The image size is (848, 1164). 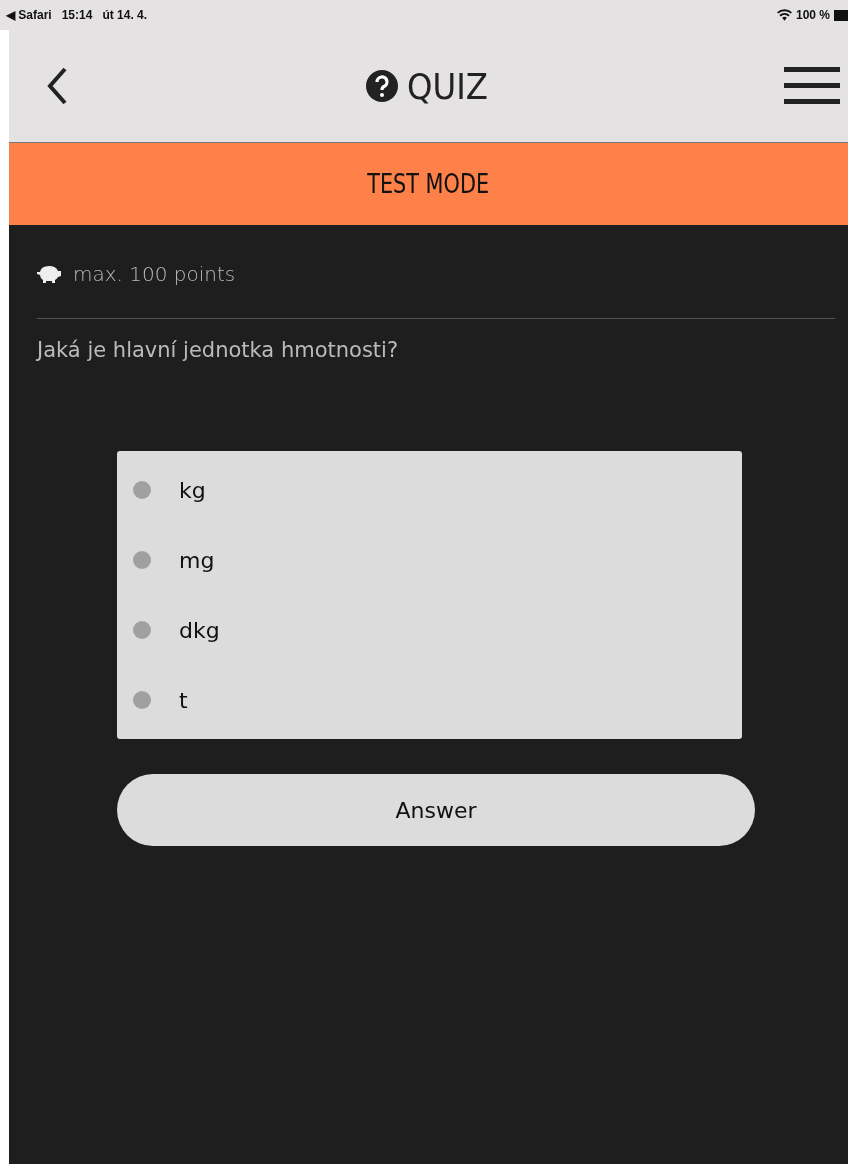 I want to click on back-to-app-link: ◀ Safari, so click(x=29, y=15).